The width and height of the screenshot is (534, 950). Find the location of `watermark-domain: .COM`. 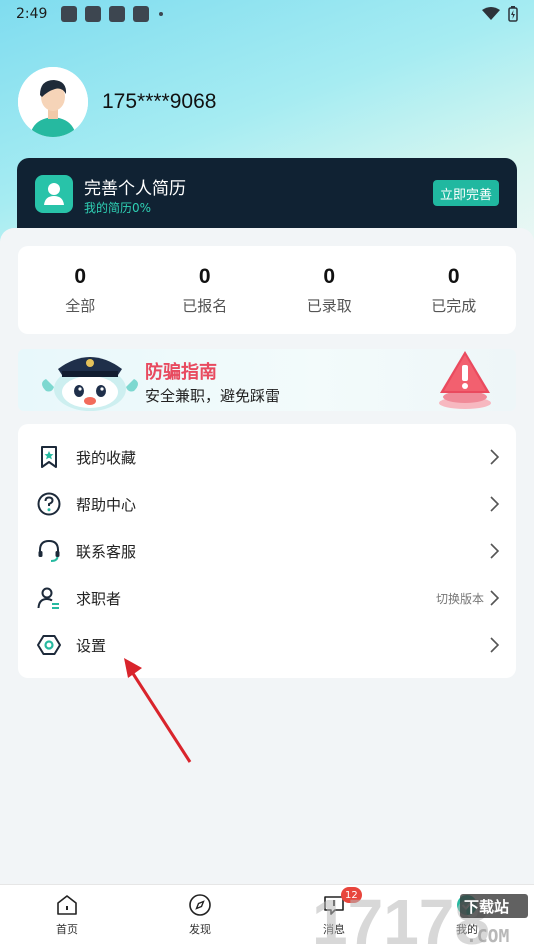

watermark-domain: .COM is located at coordinates (488, 936).